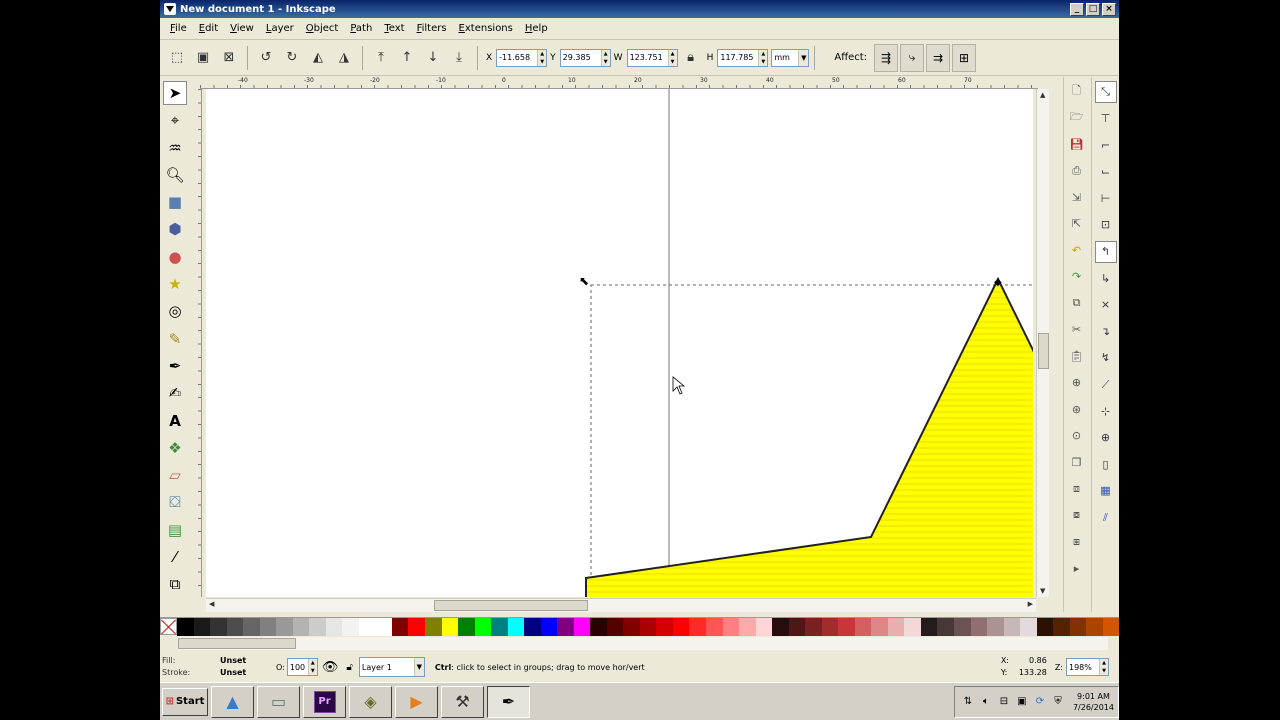 Image resolution: width=1280 pixels, height=720 pixels. What do you see at coordinates (542, 57) in the screenshot?
I see `x-spin-arrows: ▲ ▼` at bounding box center [542, 57].